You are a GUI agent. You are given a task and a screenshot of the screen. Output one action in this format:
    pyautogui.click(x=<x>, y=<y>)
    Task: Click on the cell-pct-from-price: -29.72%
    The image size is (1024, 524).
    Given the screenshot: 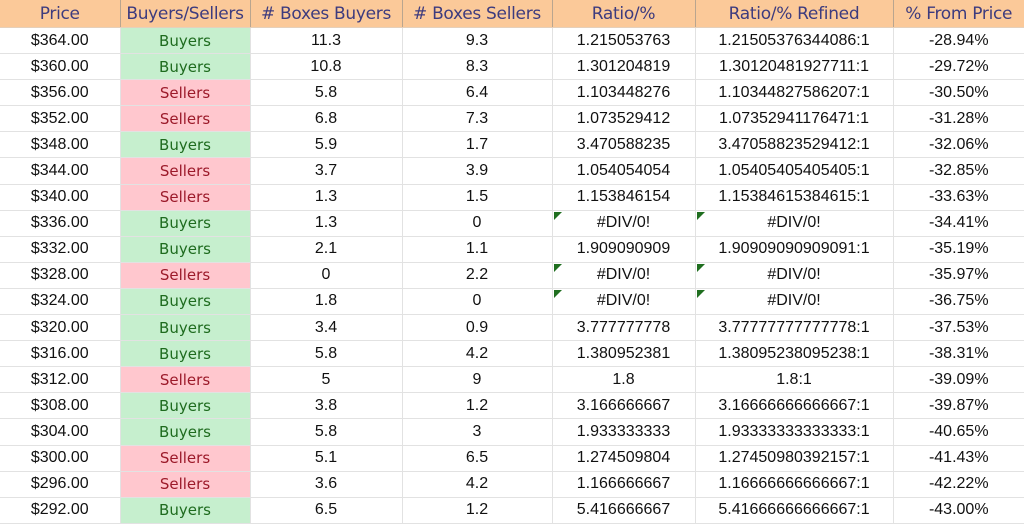 What is the action you would take?
    pyautogui.click(x=958, y=67)
    